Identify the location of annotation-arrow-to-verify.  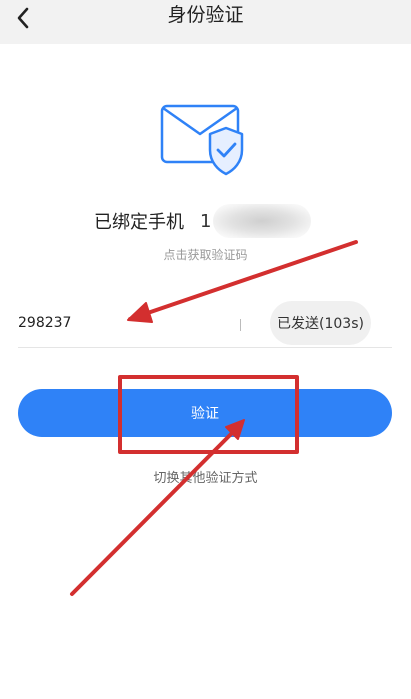
(156, 509).